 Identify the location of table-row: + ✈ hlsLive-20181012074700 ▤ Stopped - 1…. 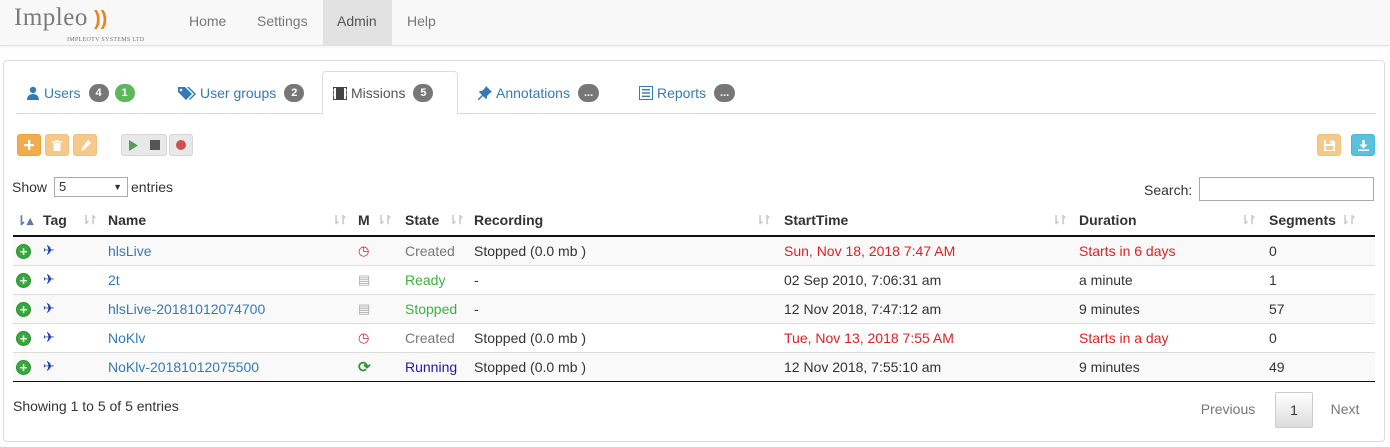
(694, 308).